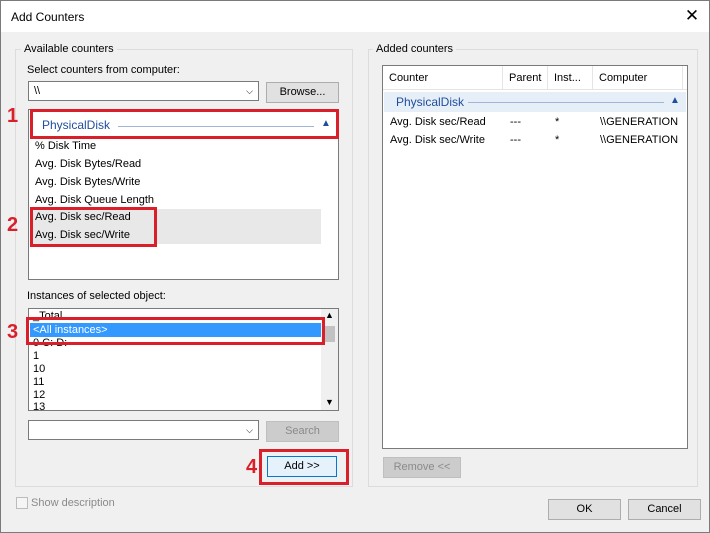 The width and height of the screenshot is (710, 533). Describe the element at coordinates (638, 78) in the screenshot. I see `column-header-computer: Computer` at that location.